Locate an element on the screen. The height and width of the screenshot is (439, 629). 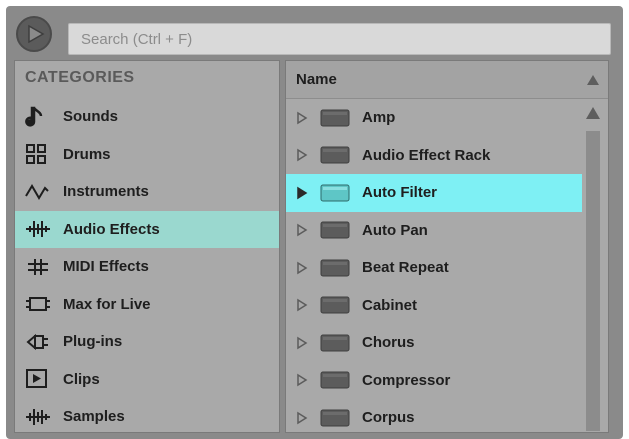
category-label: Clips is located at coordinates (81, 379).